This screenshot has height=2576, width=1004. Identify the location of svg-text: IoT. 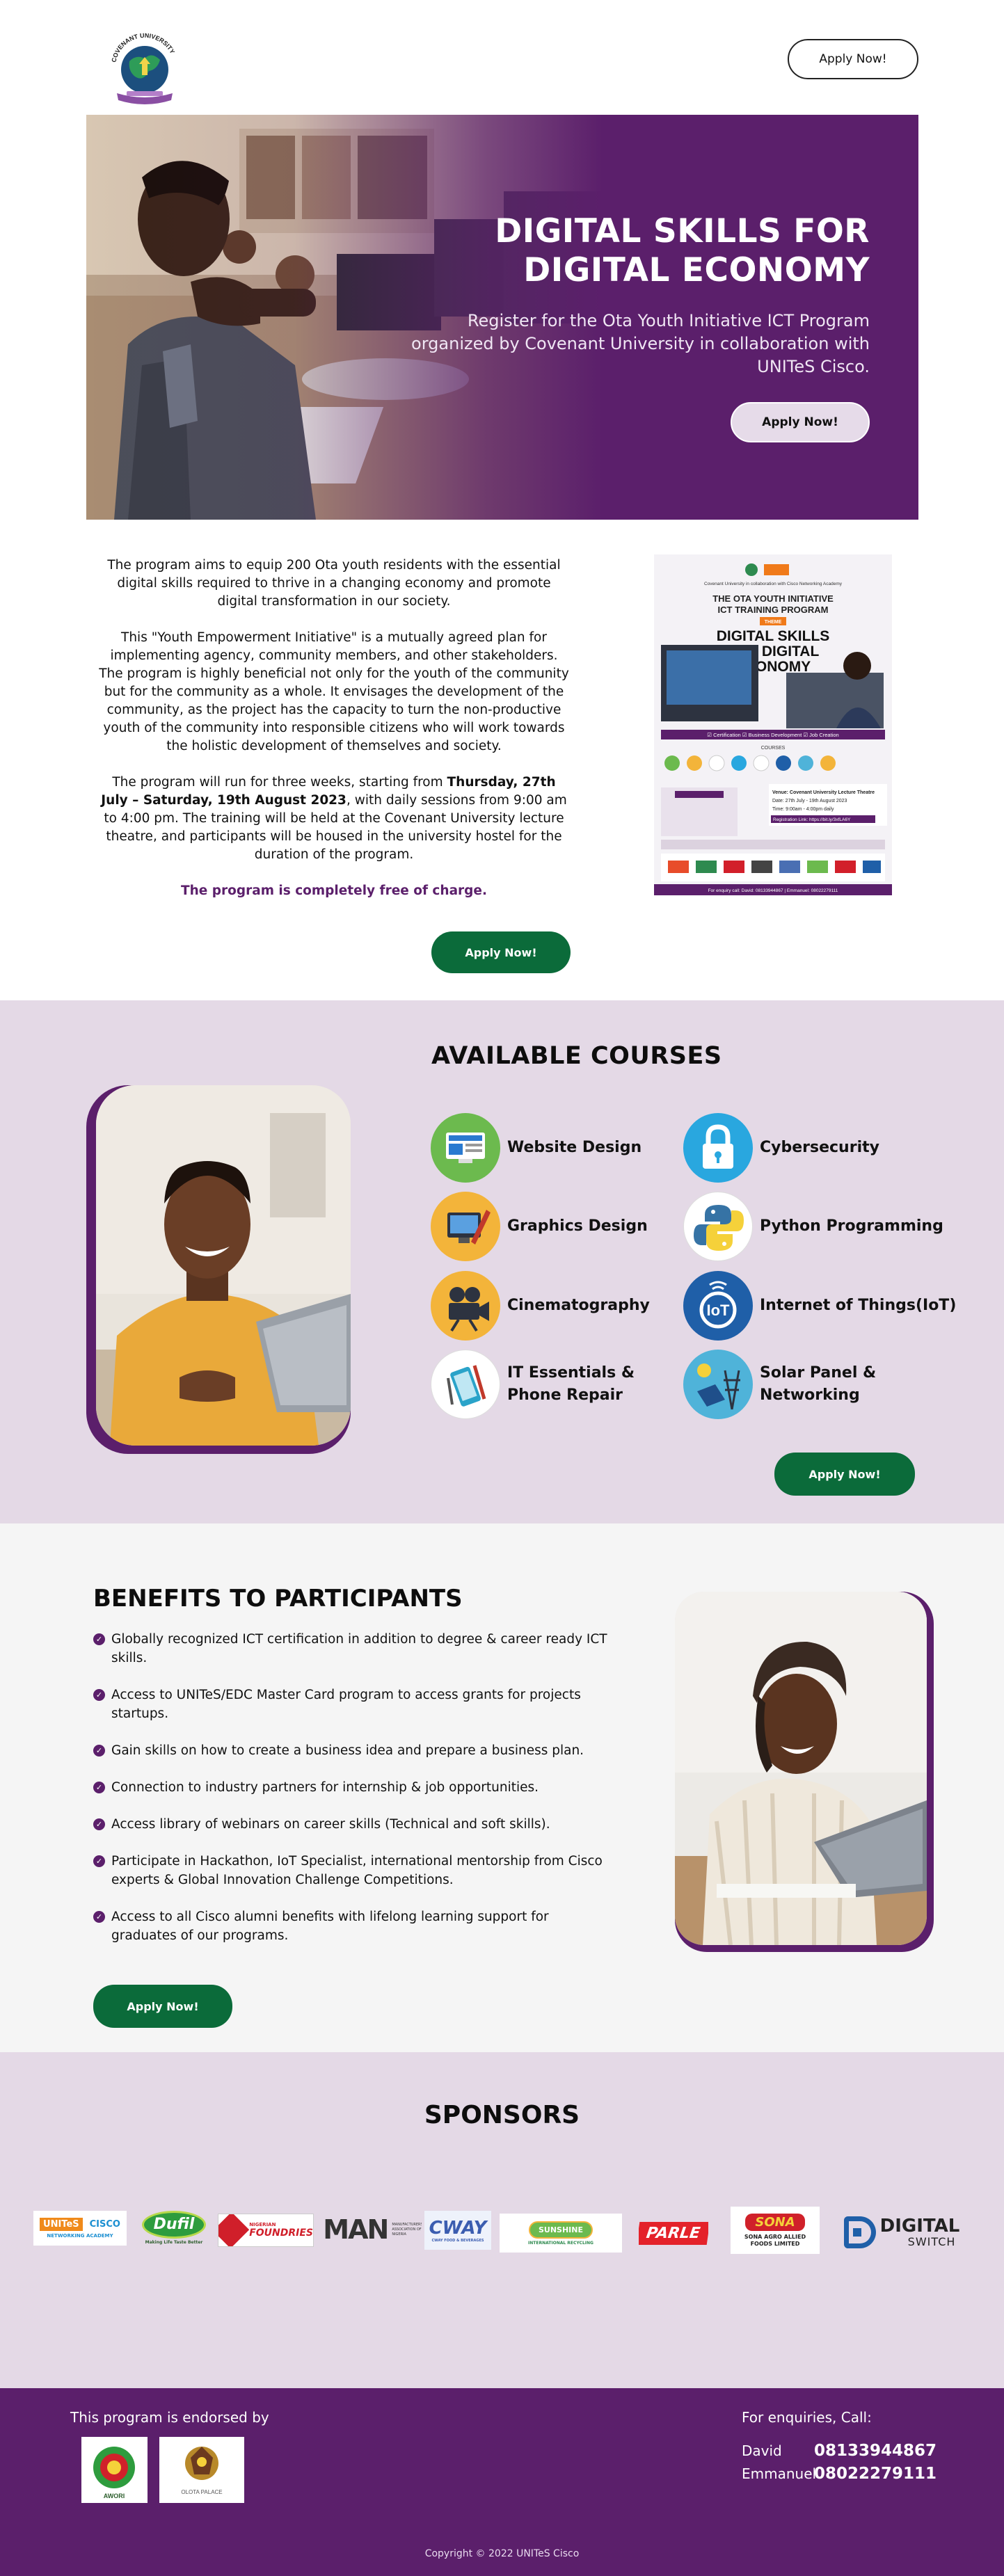
(719, 1310).